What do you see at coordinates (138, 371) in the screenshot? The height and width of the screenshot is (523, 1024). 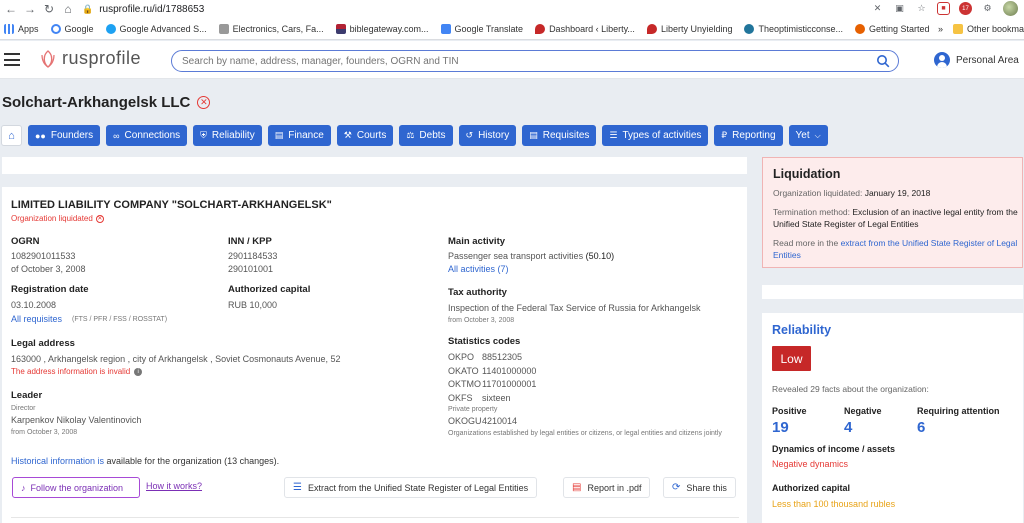 I see `info-icon: i` at bounding box center [138, 371].